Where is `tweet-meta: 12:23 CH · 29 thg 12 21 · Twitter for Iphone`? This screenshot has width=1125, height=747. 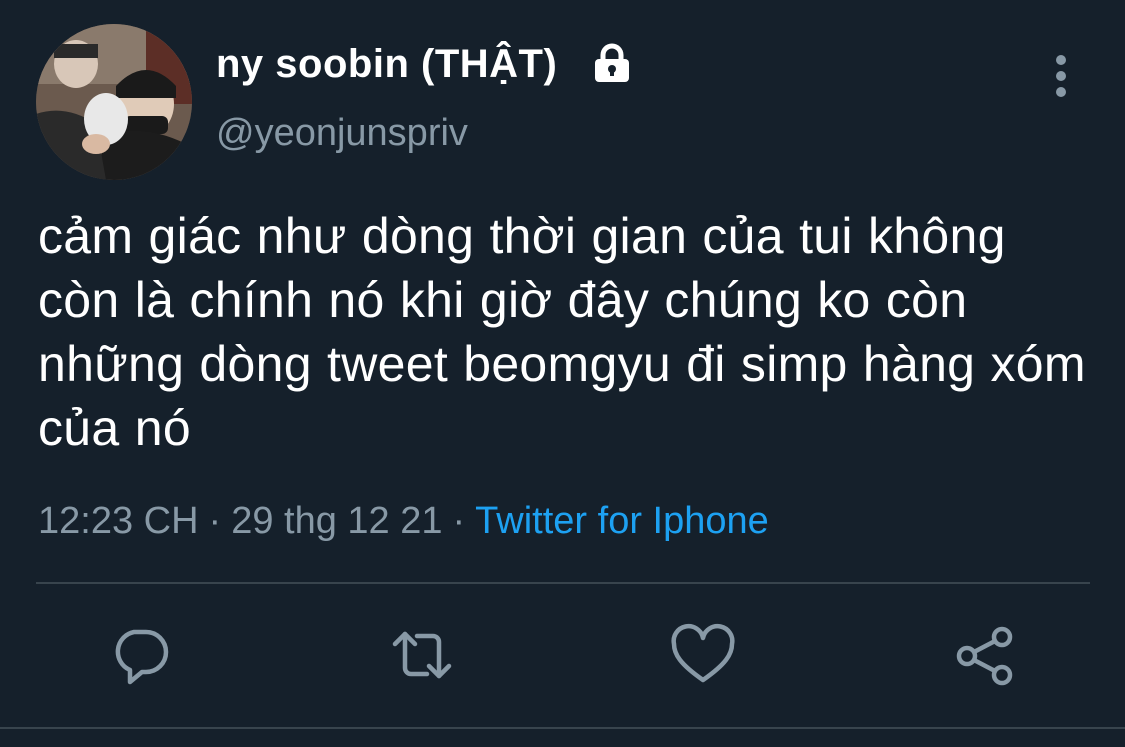 tweet-meta: 12:23 CH · 29 thg 12 21 · Twitter for Iphone is located at coordinates (403, 521).